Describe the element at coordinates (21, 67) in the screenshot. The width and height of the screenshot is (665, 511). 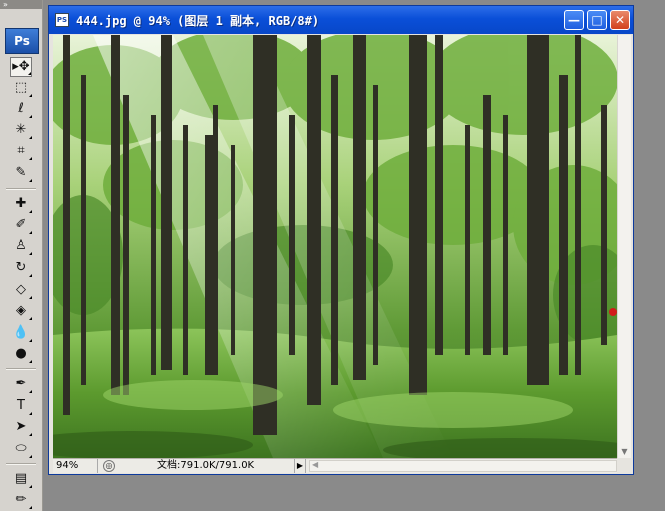
I see `move-tool-icon: ▸✥` at that location.